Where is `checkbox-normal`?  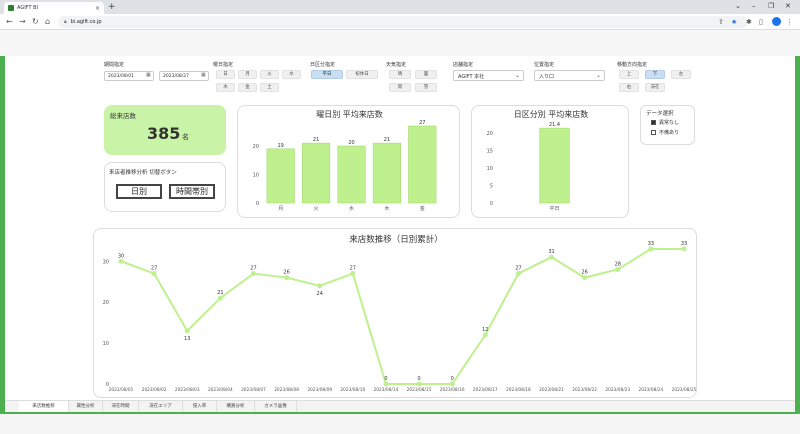
checkbox-normal is located at coordinates (653, 122).